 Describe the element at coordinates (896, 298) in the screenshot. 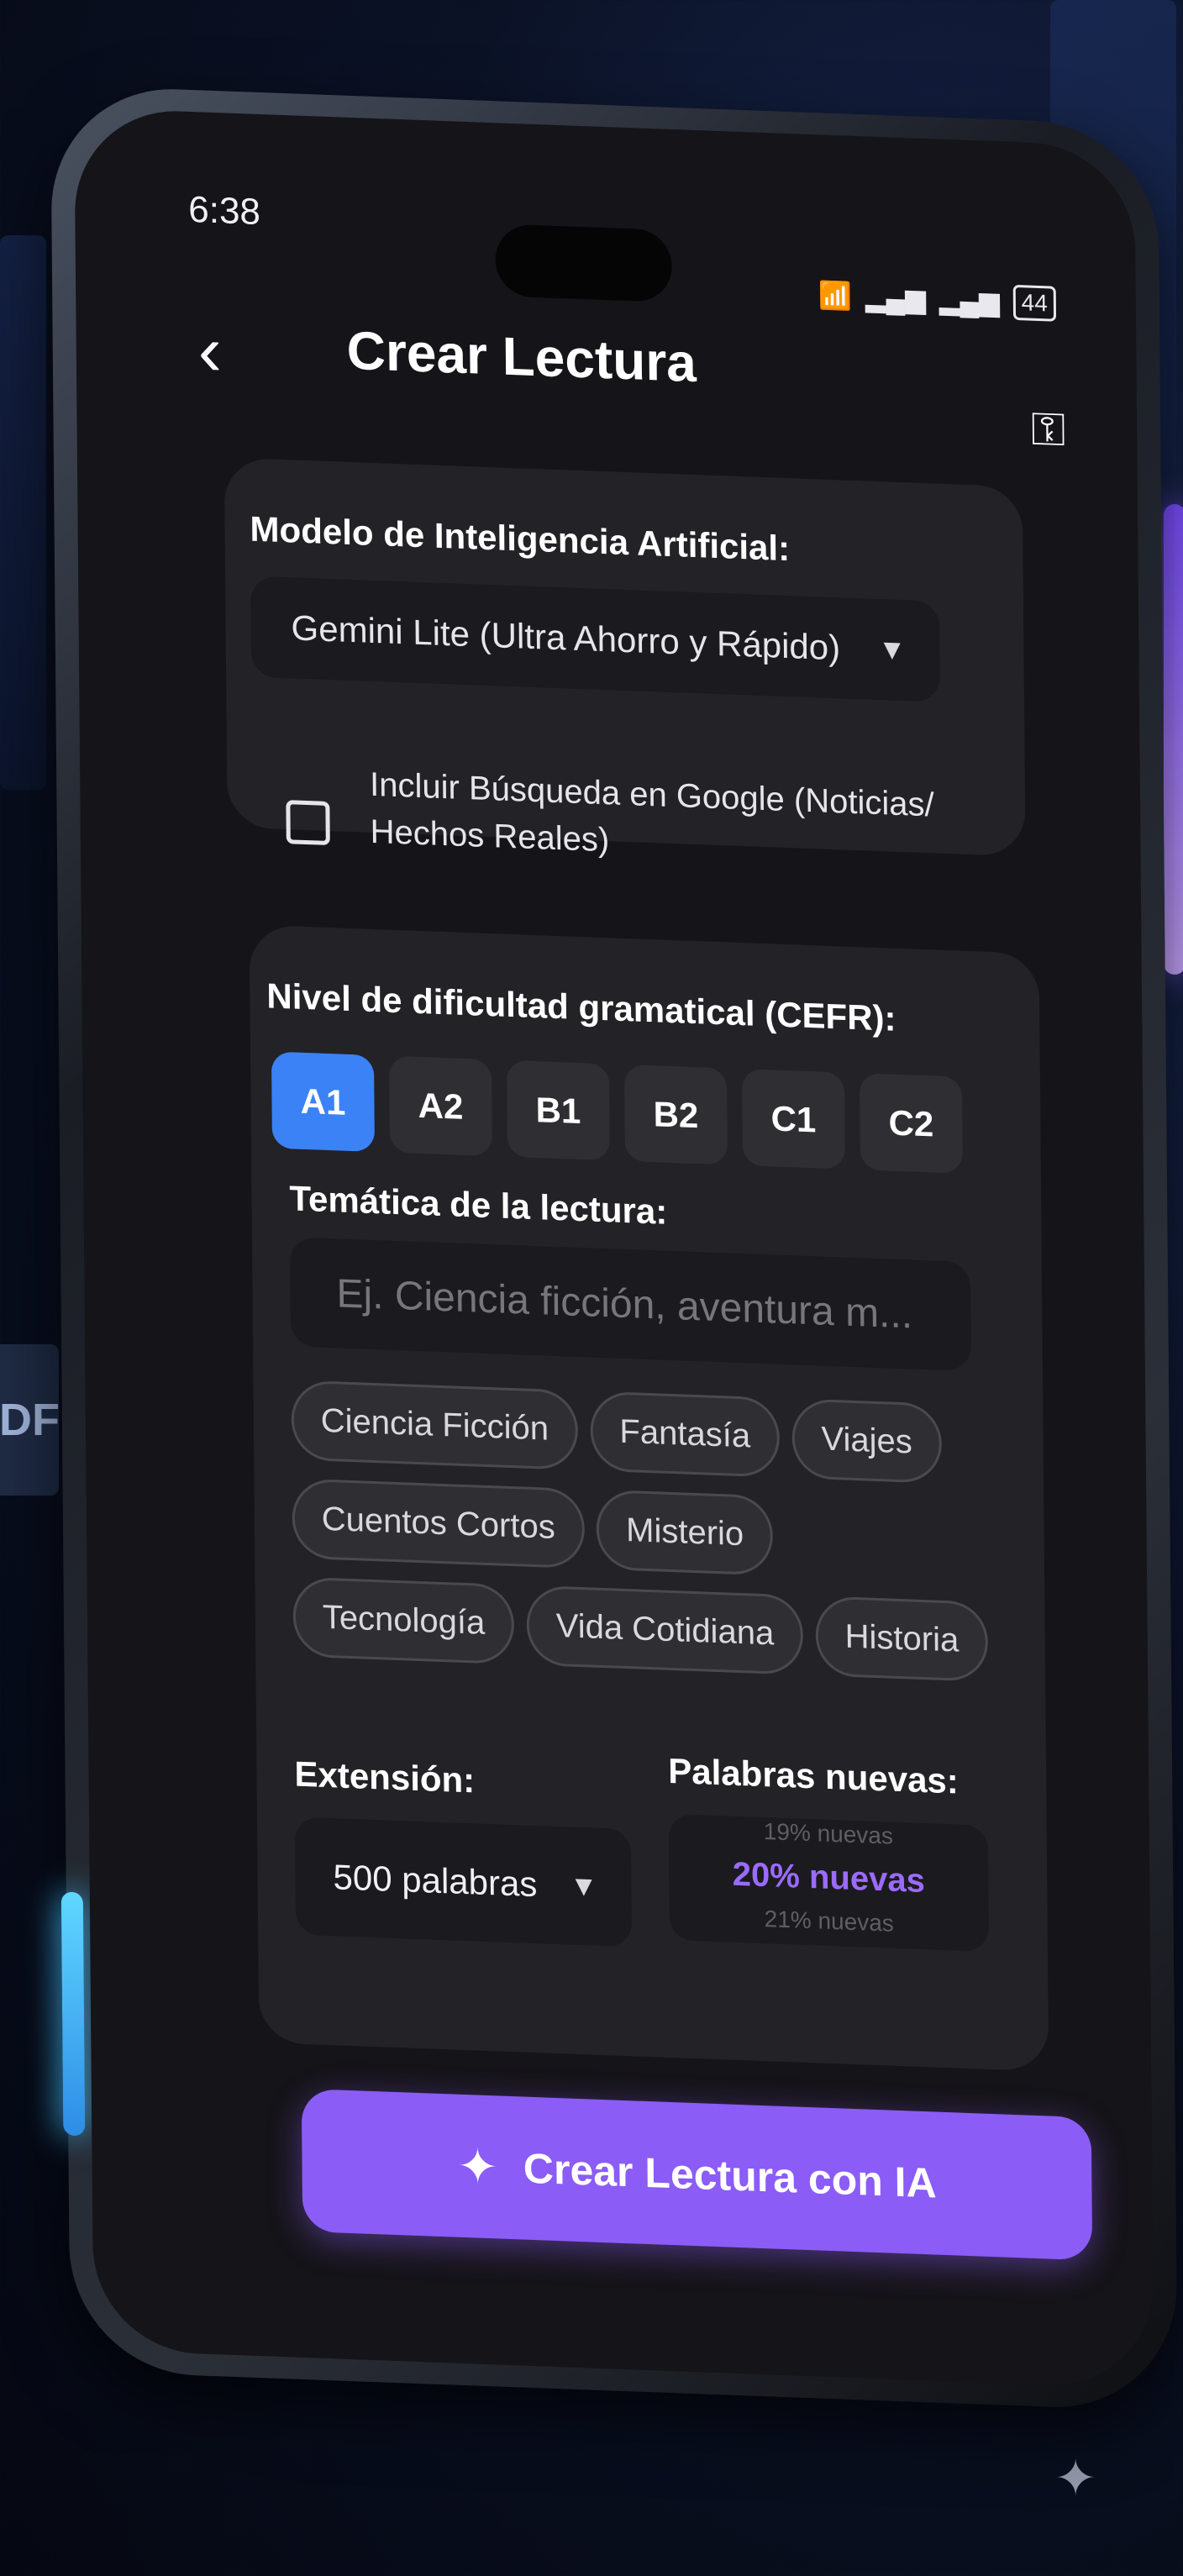

I see `signal-icon: ▂▄▆` at that location.